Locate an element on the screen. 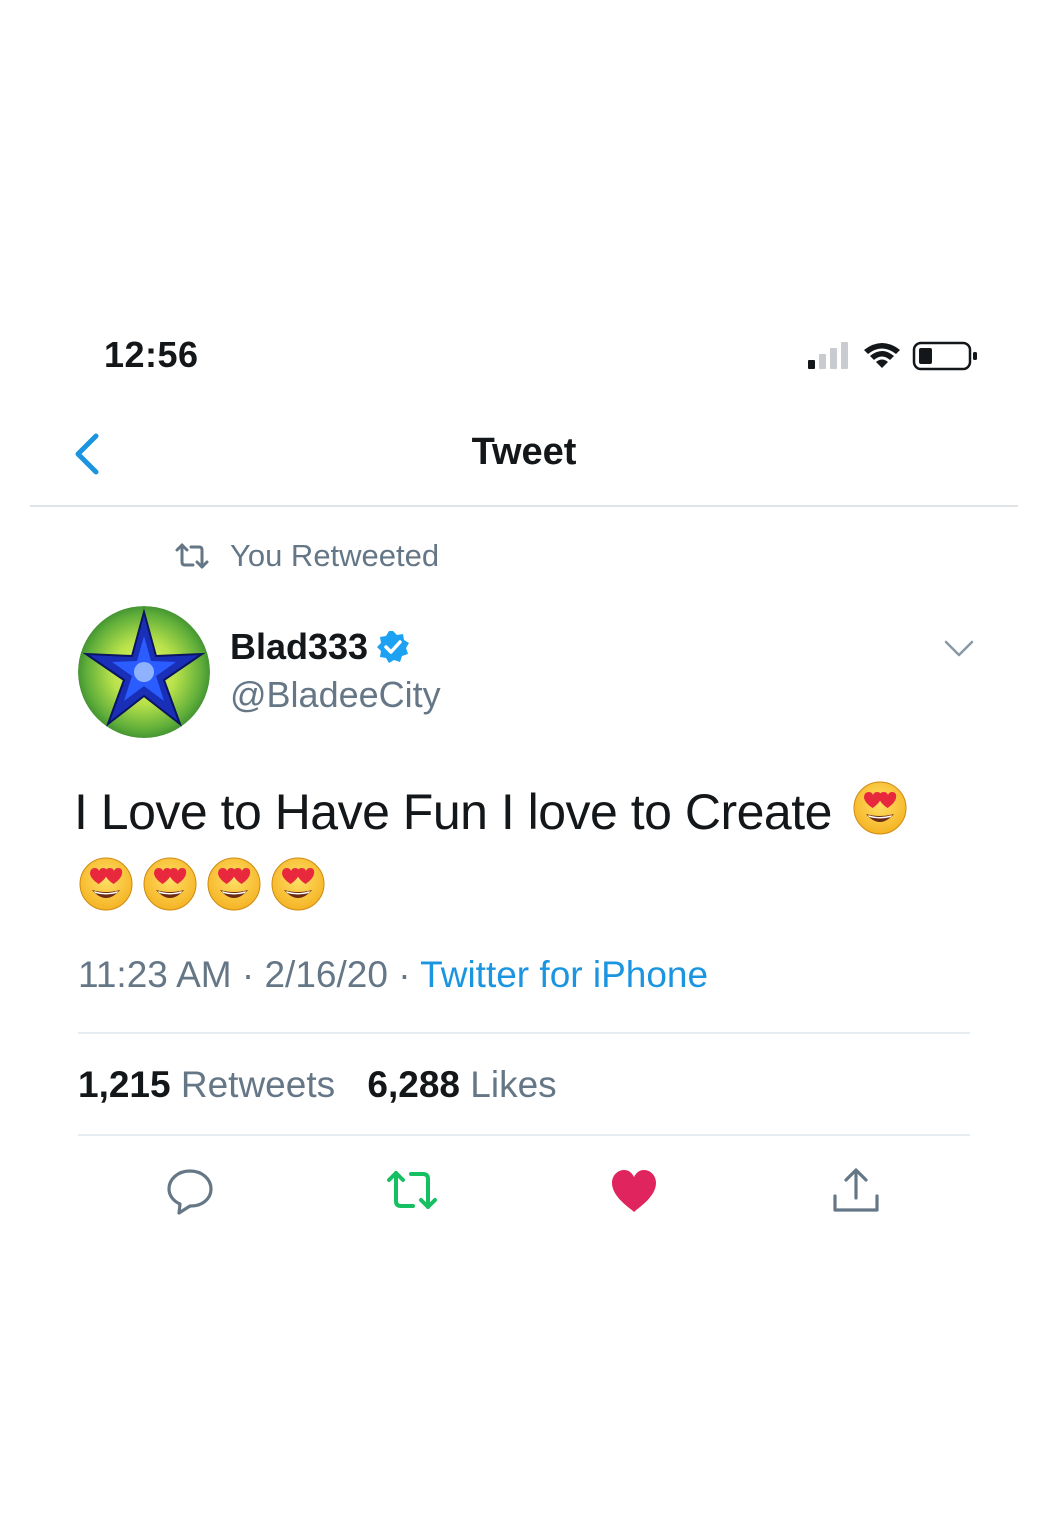  header-divider is located at coordinates (524, 506).